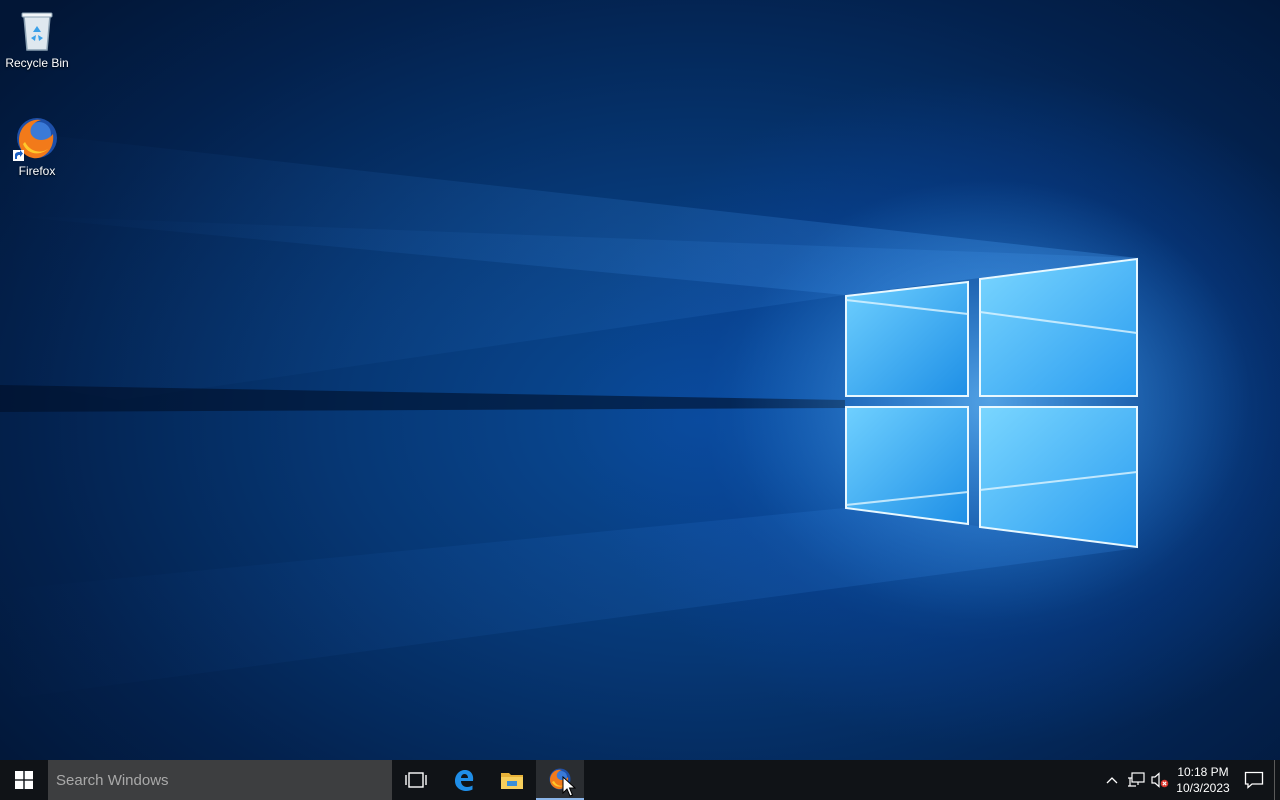 This screenshot has height=800, width=1280. Describe the element at coordinates (1203, 772) in the screenshot. I see `clock-time: 10:18 PM` at that location.